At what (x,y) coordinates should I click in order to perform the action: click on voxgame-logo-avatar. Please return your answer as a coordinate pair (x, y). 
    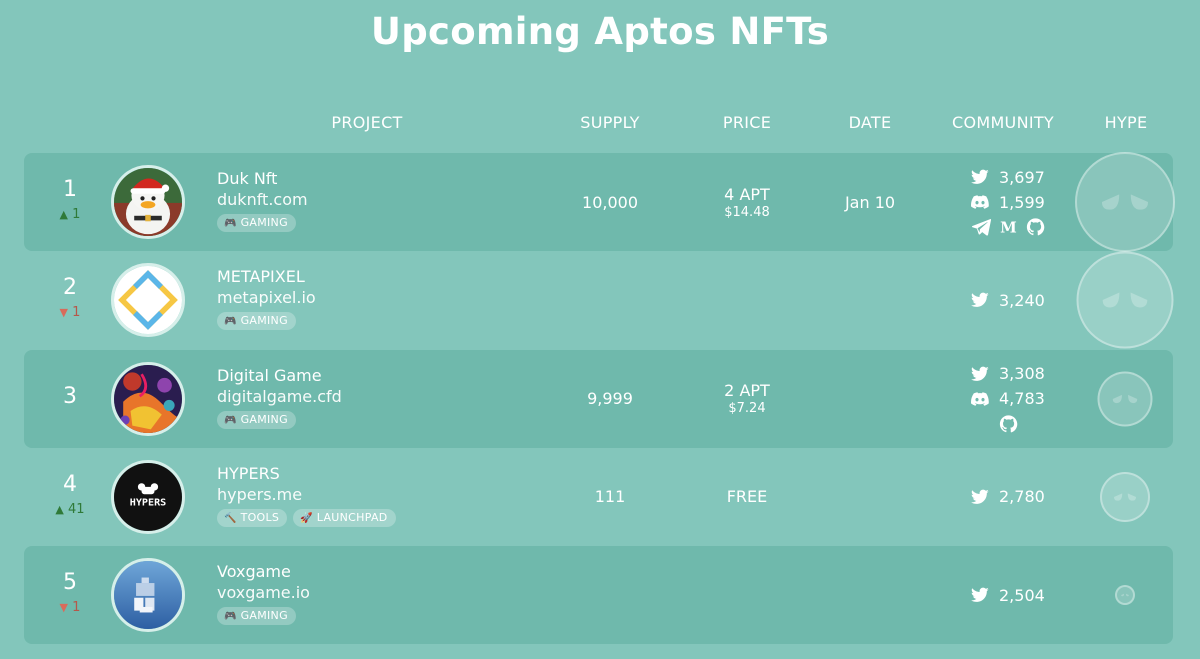
    Looking at the image, I should click on (148, 595).